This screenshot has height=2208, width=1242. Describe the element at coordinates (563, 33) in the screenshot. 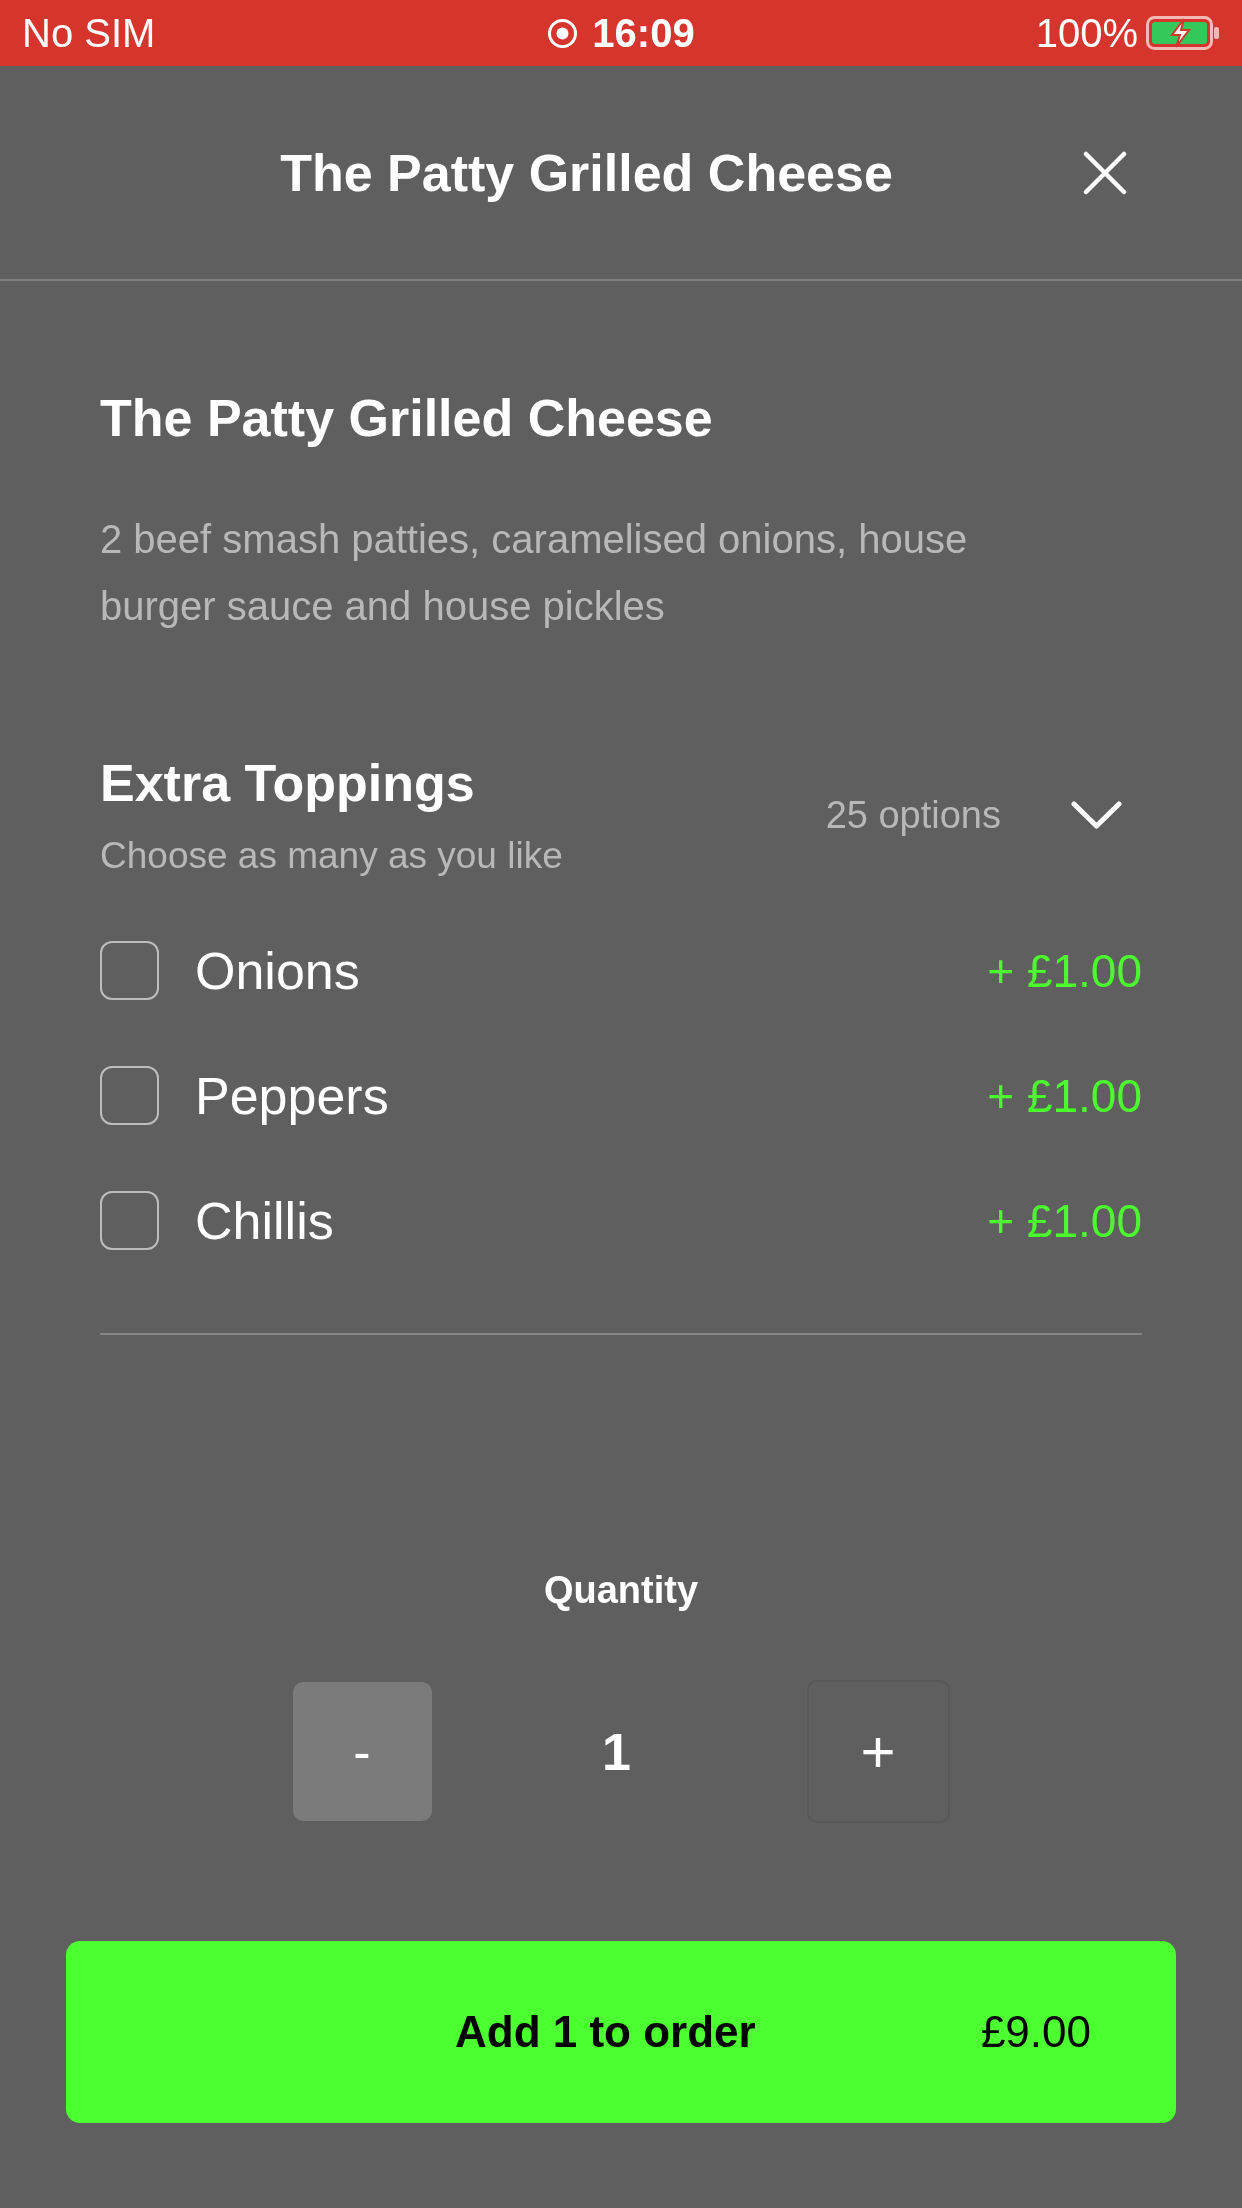

I see `record-icon` at that location.